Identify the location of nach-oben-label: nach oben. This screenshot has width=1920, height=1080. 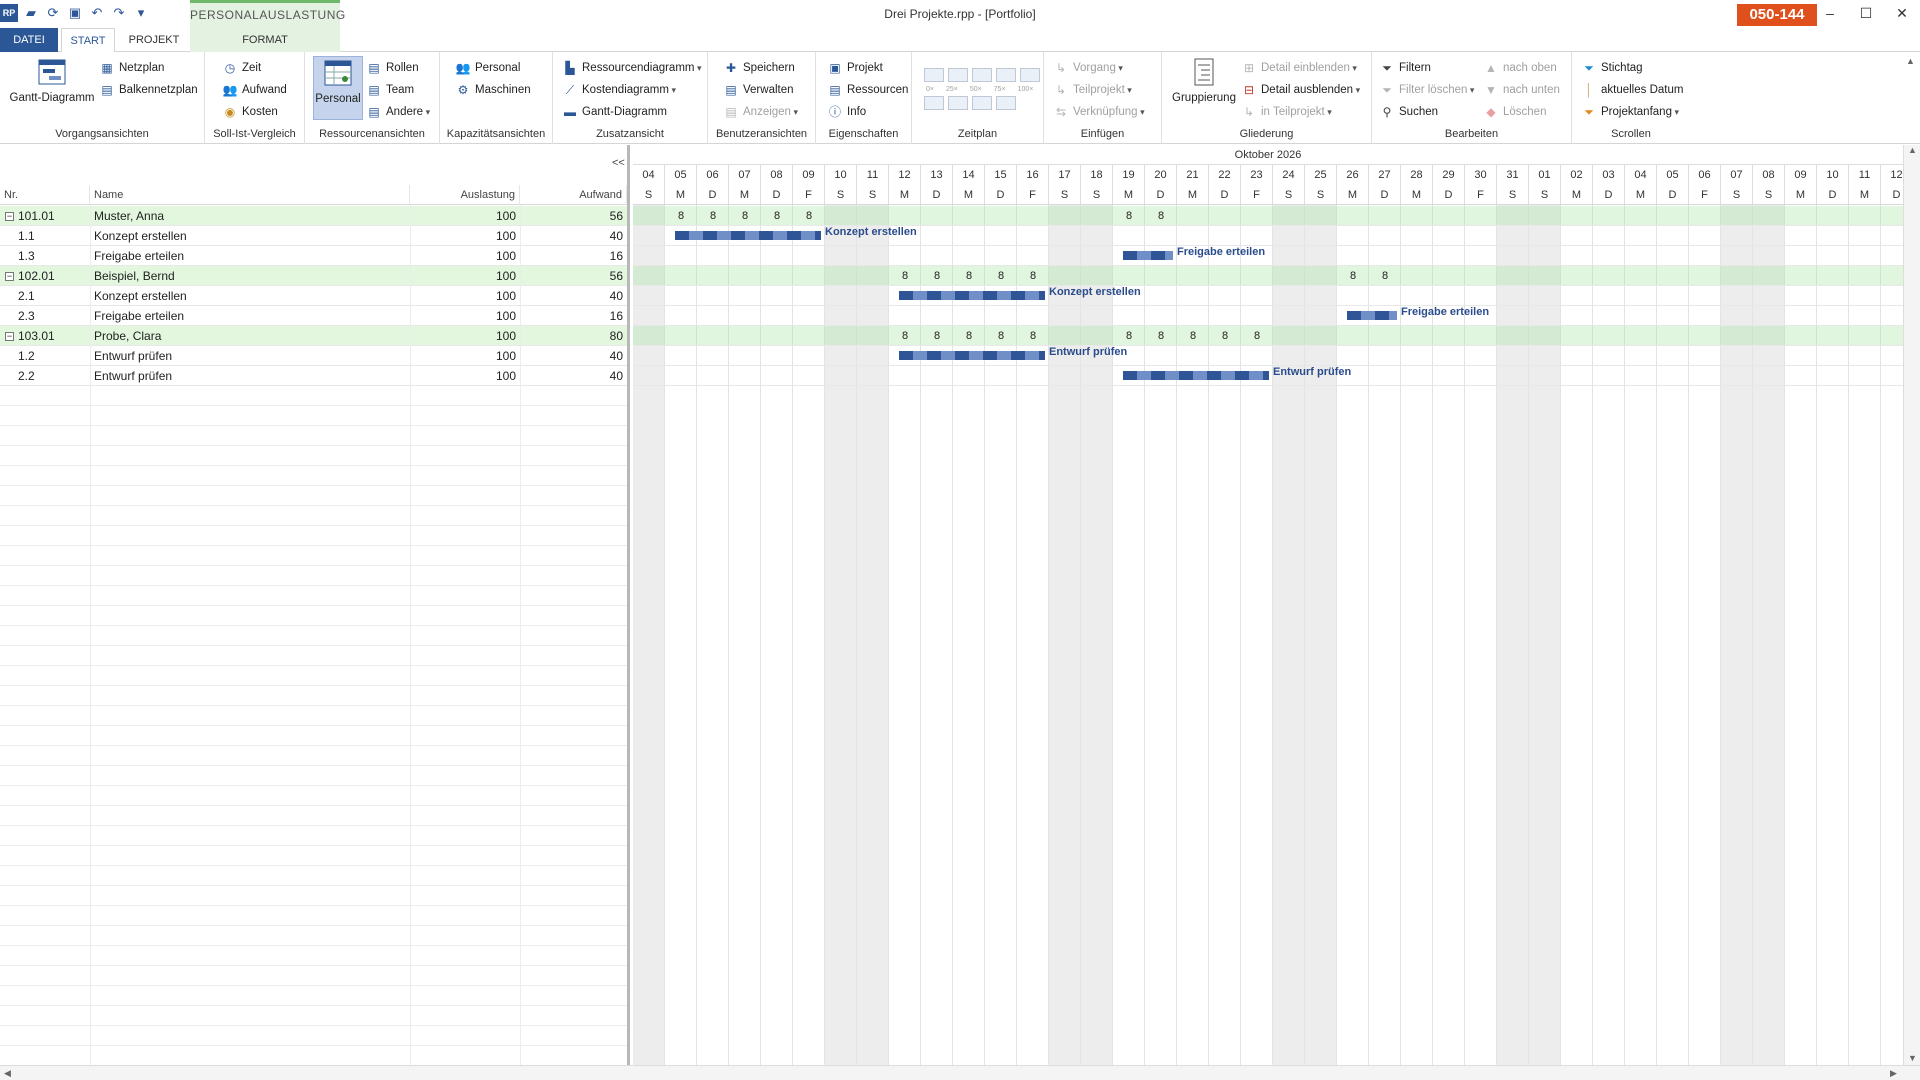
(1530, 68).